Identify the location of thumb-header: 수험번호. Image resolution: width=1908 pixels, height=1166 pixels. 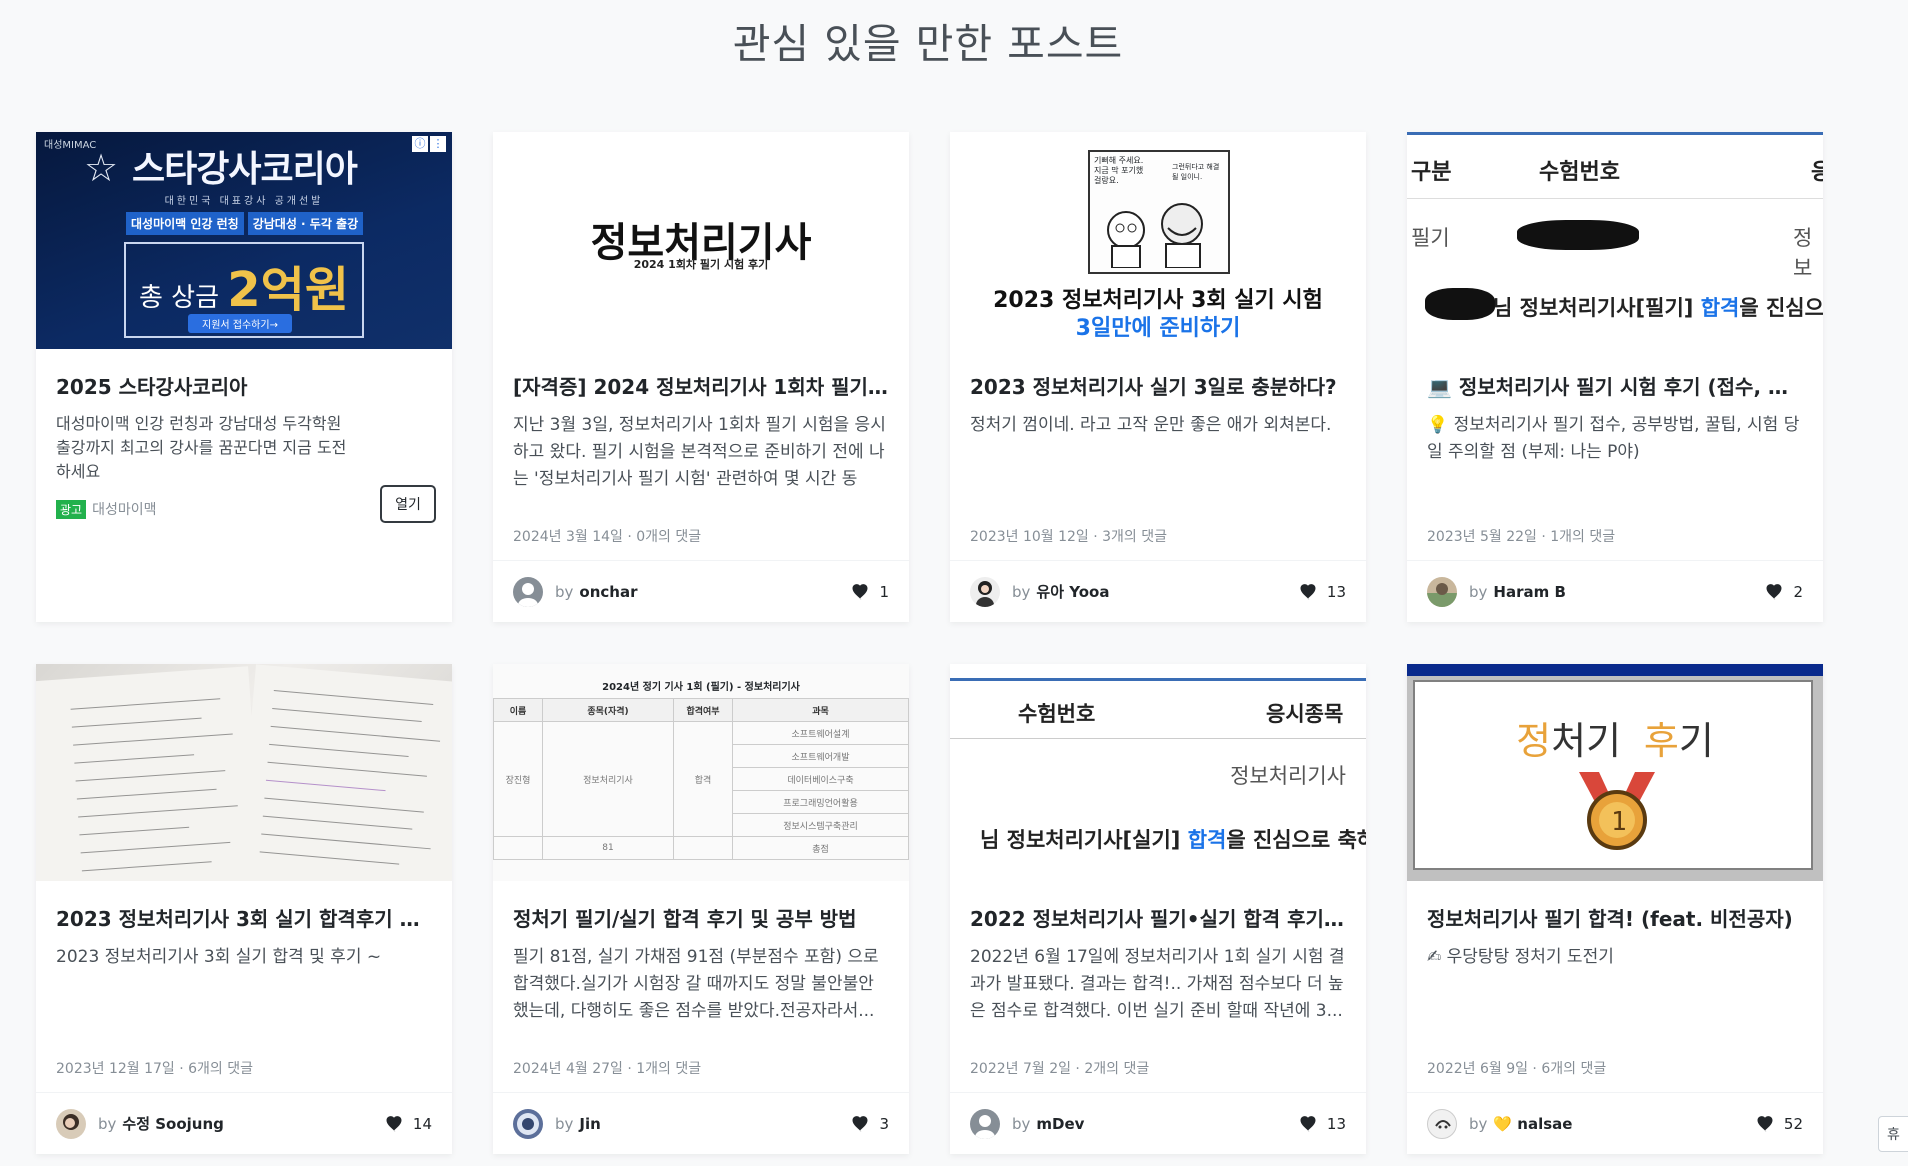
(1579, 172).